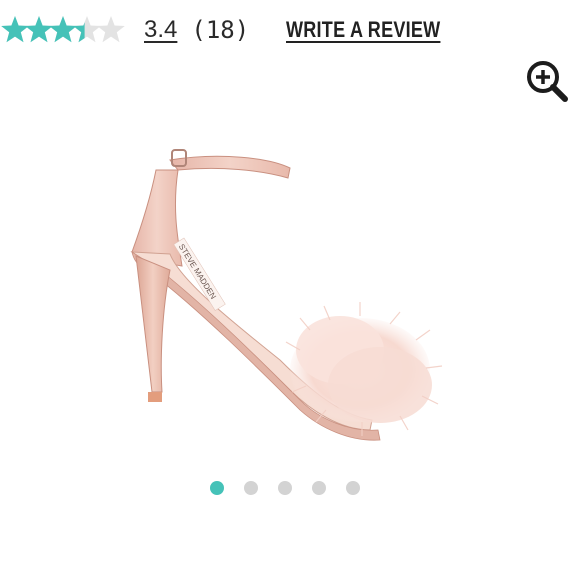 The image size is (580, 580). I want to click on zoom-in-icon, so click(547, 81).